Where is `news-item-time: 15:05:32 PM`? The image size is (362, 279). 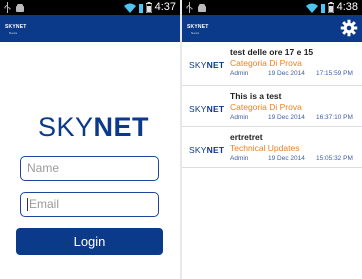 news-item-time: 15:05:32 PM is located at coordinates (334, 158).